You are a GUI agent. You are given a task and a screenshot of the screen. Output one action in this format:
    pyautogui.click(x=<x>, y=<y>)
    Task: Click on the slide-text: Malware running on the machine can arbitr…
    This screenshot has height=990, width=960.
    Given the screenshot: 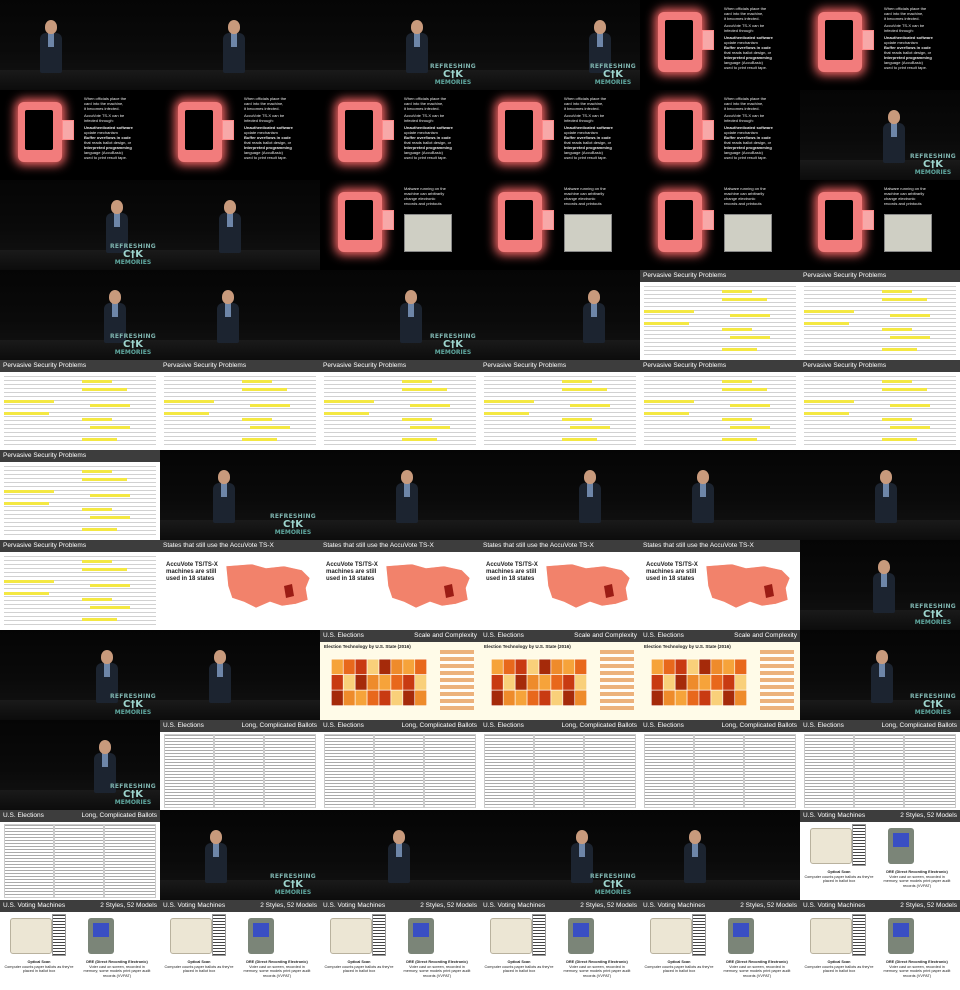 What is the action you would take?
    pyautogui.click(x=600, y=196)
    